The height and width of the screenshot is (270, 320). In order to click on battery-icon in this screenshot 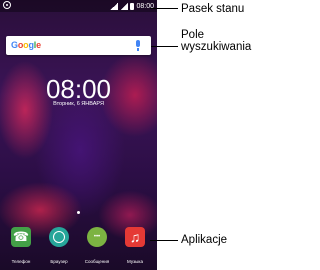, I will do `click(132, 6)`.